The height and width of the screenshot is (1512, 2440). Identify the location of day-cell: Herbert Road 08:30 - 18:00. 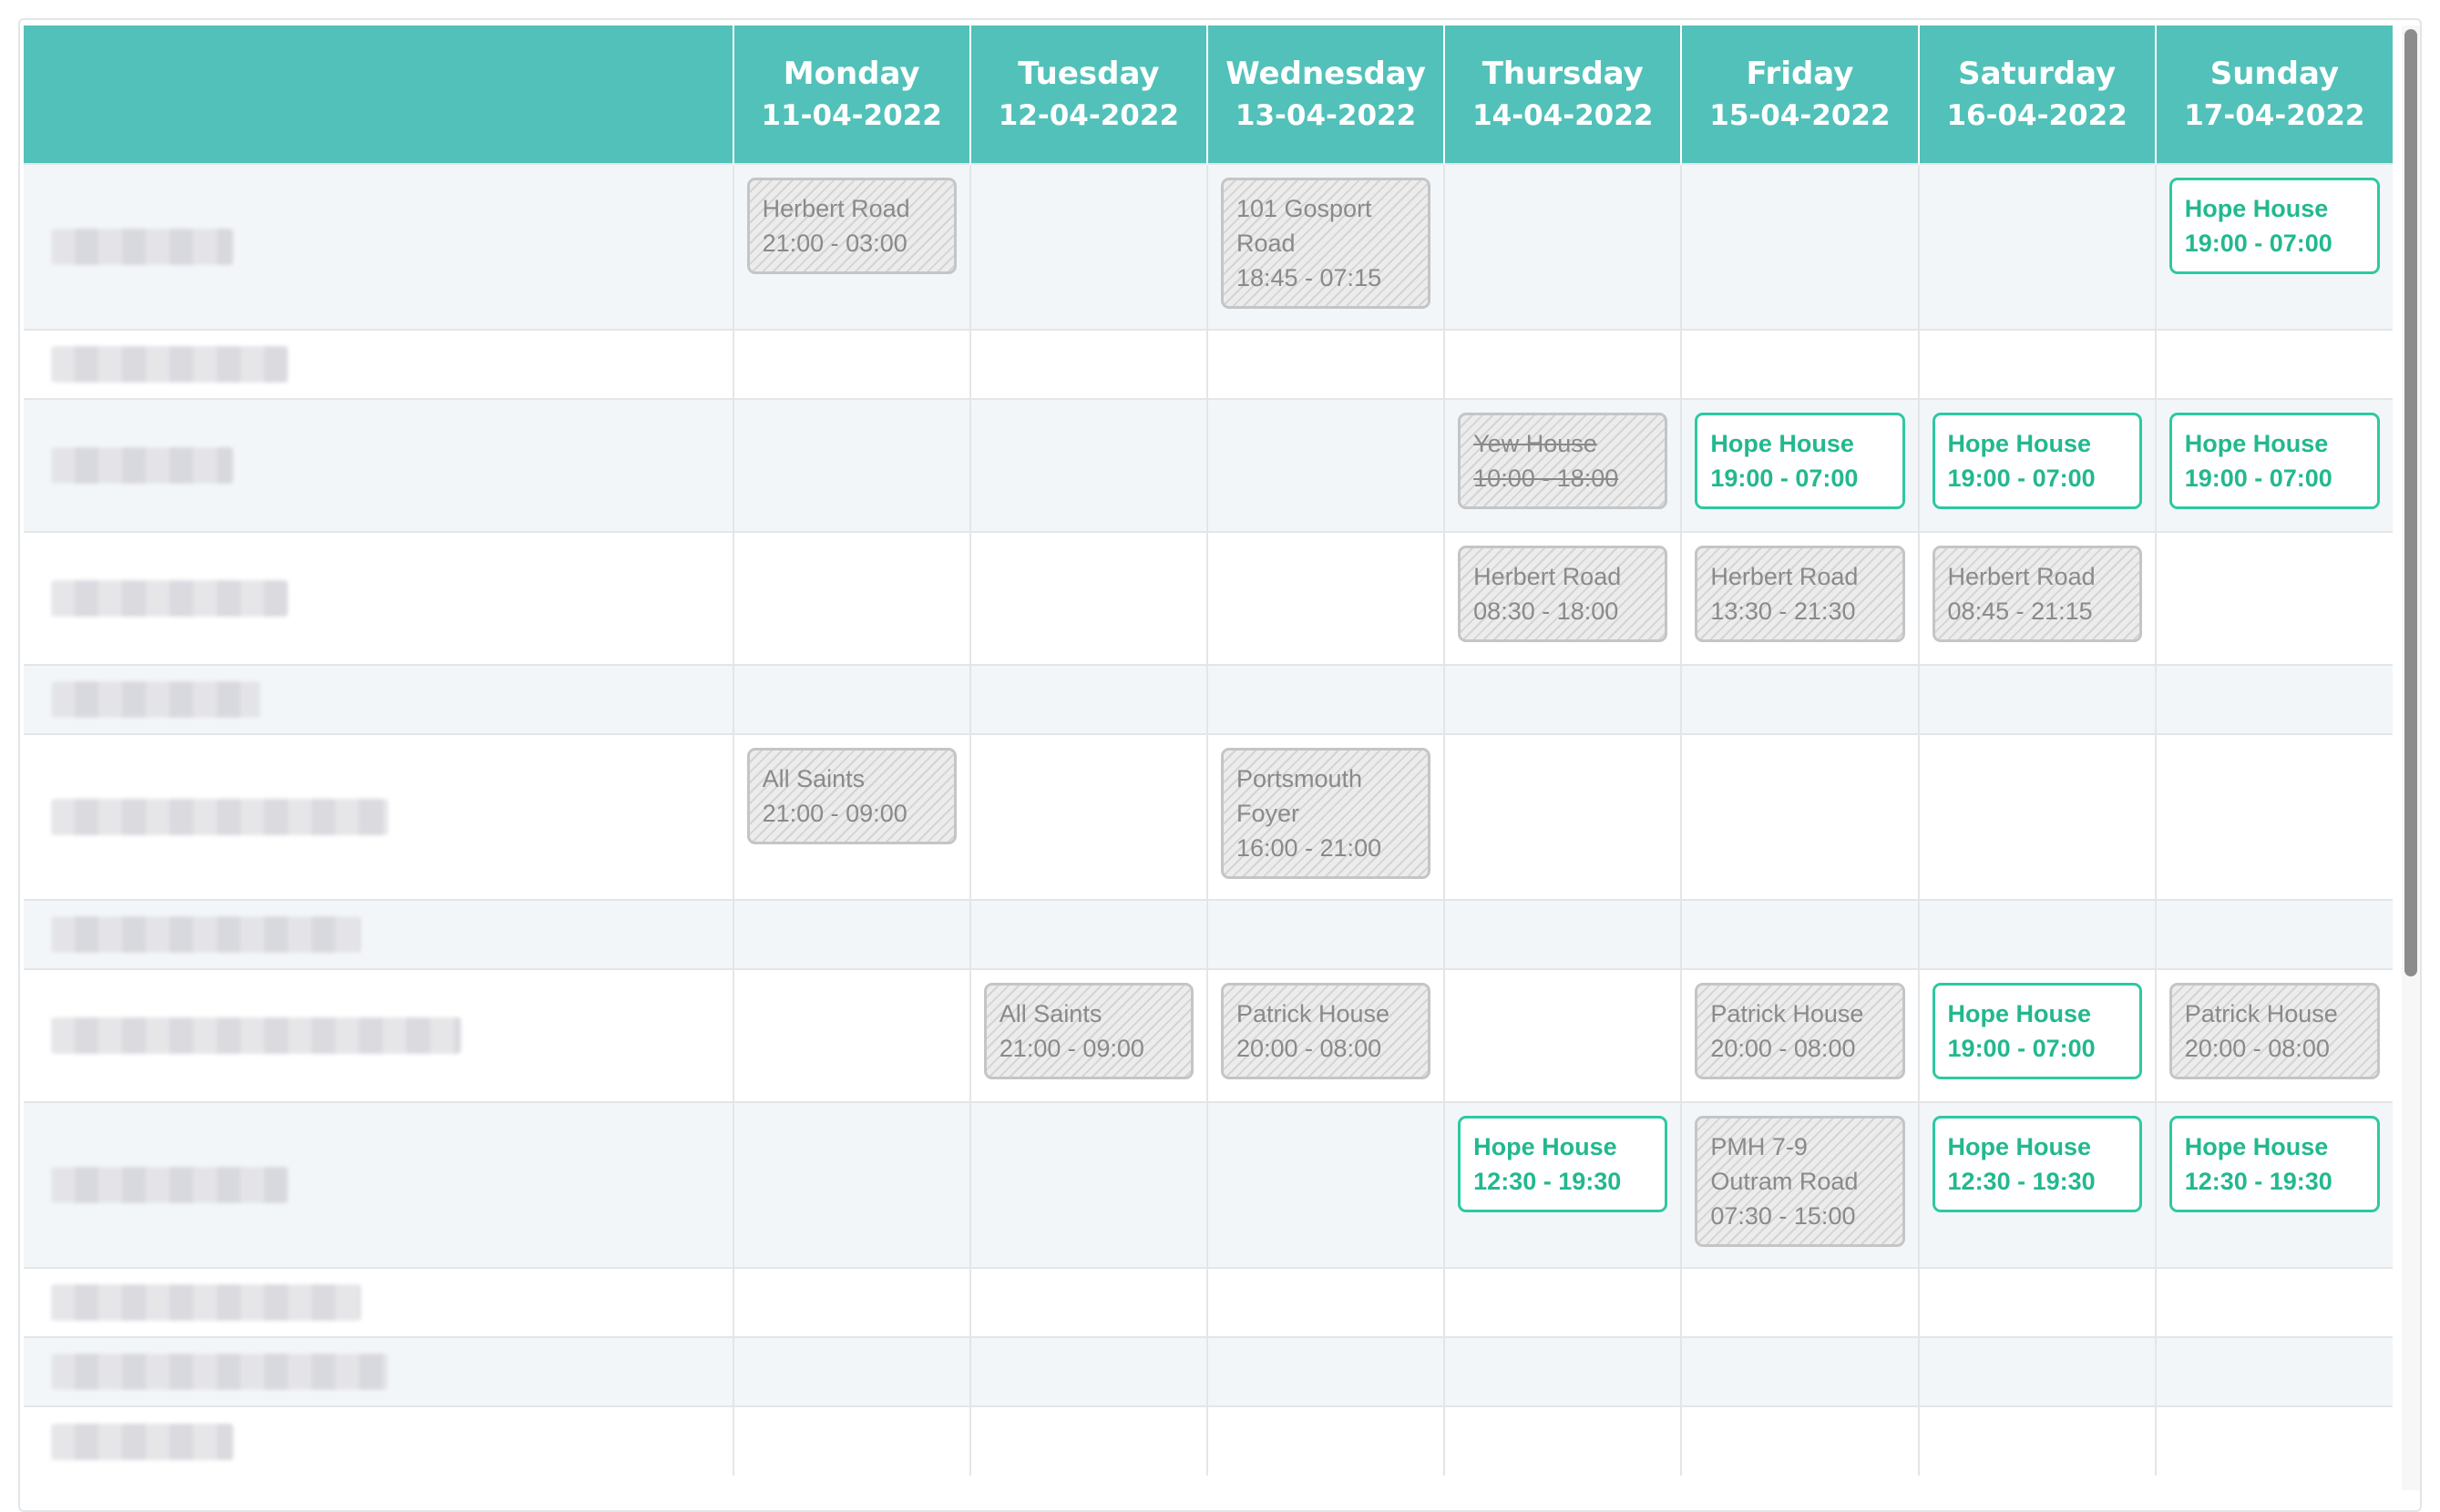
(1562, 598).